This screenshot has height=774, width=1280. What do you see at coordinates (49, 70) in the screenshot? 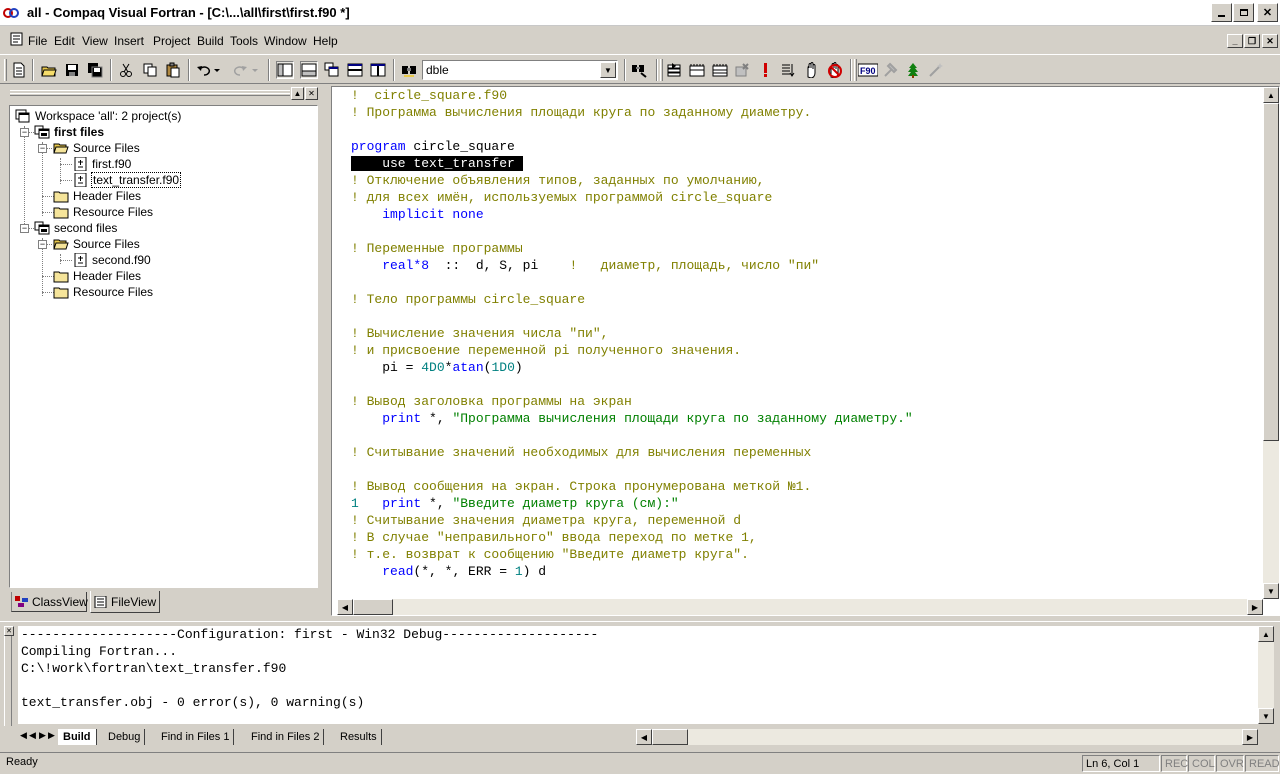
I see `open-icon` at bounding box center [49, 70].